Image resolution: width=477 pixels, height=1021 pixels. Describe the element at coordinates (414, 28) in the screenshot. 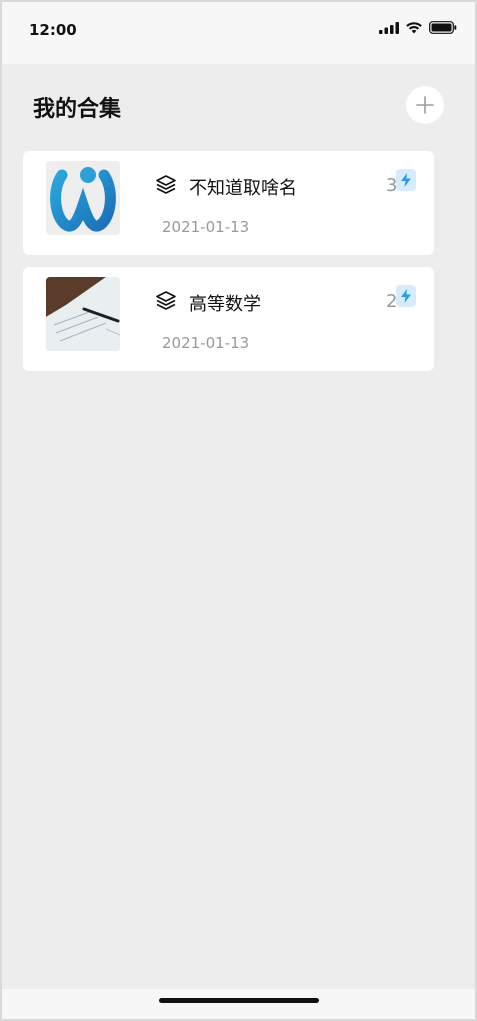

I see `wifi-icon` at that location.